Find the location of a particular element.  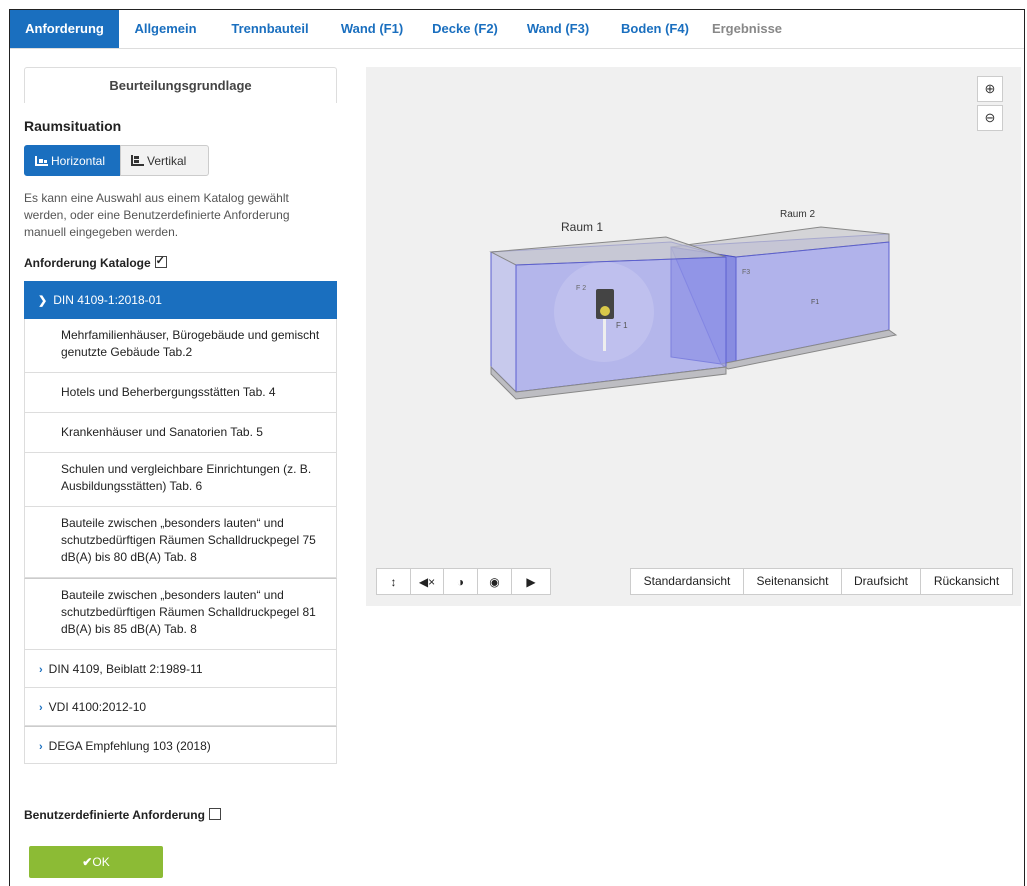

contrast-button: ◑ is located at coordinates (460, 581).